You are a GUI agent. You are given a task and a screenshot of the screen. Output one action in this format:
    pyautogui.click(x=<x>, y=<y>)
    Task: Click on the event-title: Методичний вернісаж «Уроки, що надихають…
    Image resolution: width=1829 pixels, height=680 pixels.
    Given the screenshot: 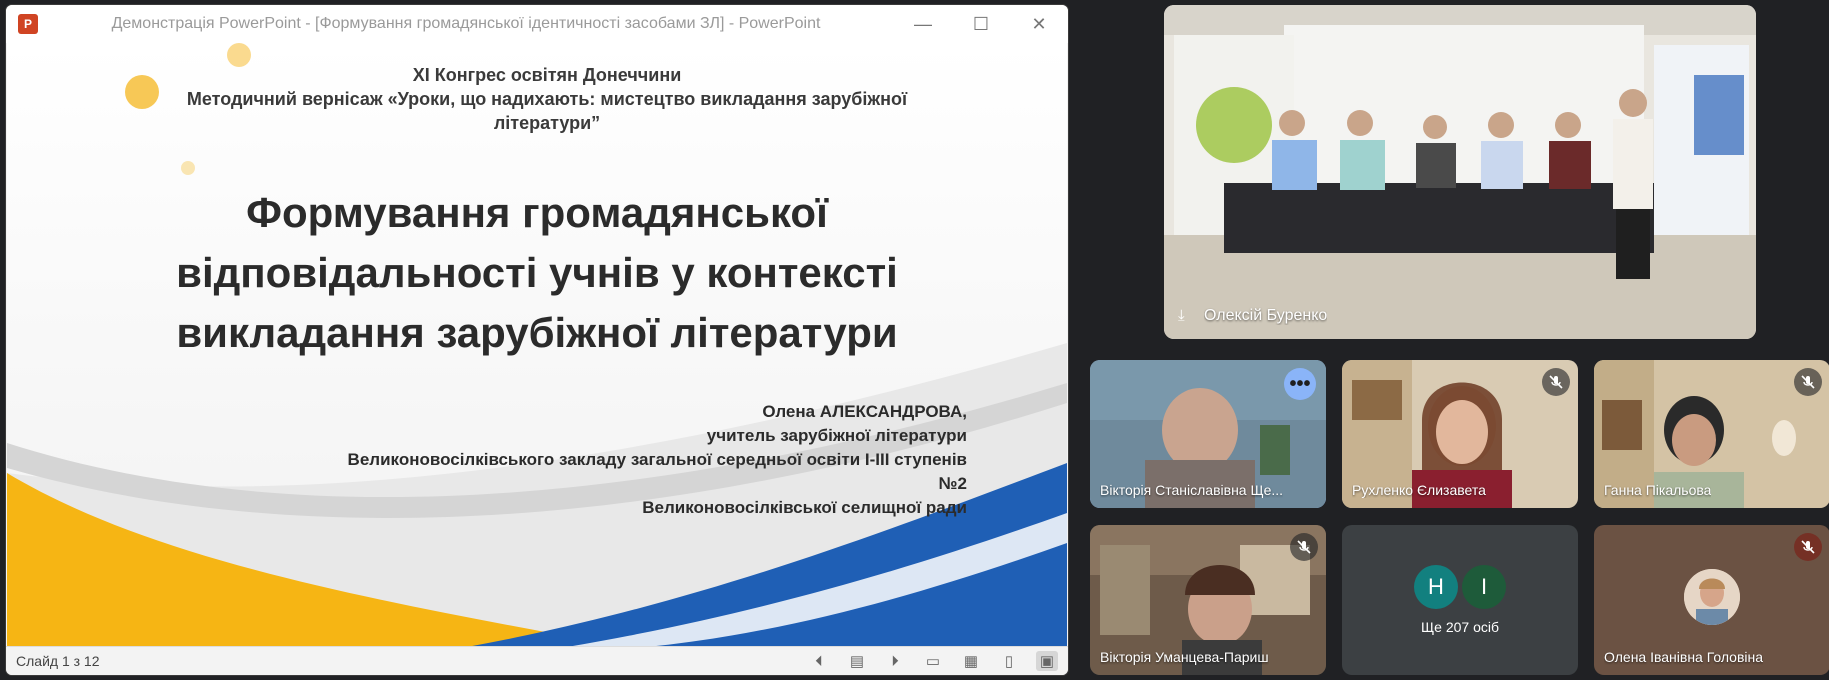 What is the action you would take?
    pyautogui.click(x=547, y=111)
    